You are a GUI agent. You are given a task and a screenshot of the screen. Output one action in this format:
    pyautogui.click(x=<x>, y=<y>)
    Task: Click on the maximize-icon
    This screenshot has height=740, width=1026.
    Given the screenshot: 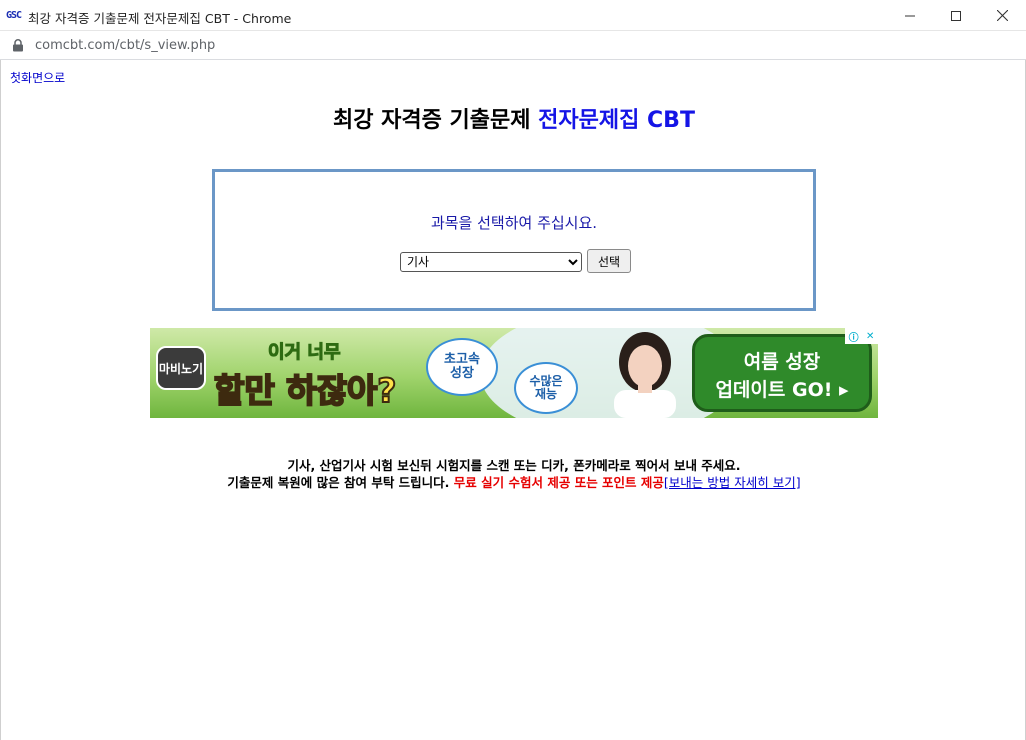 What is the action you would take?
    pyautogui.click(x=956, y=15)
    